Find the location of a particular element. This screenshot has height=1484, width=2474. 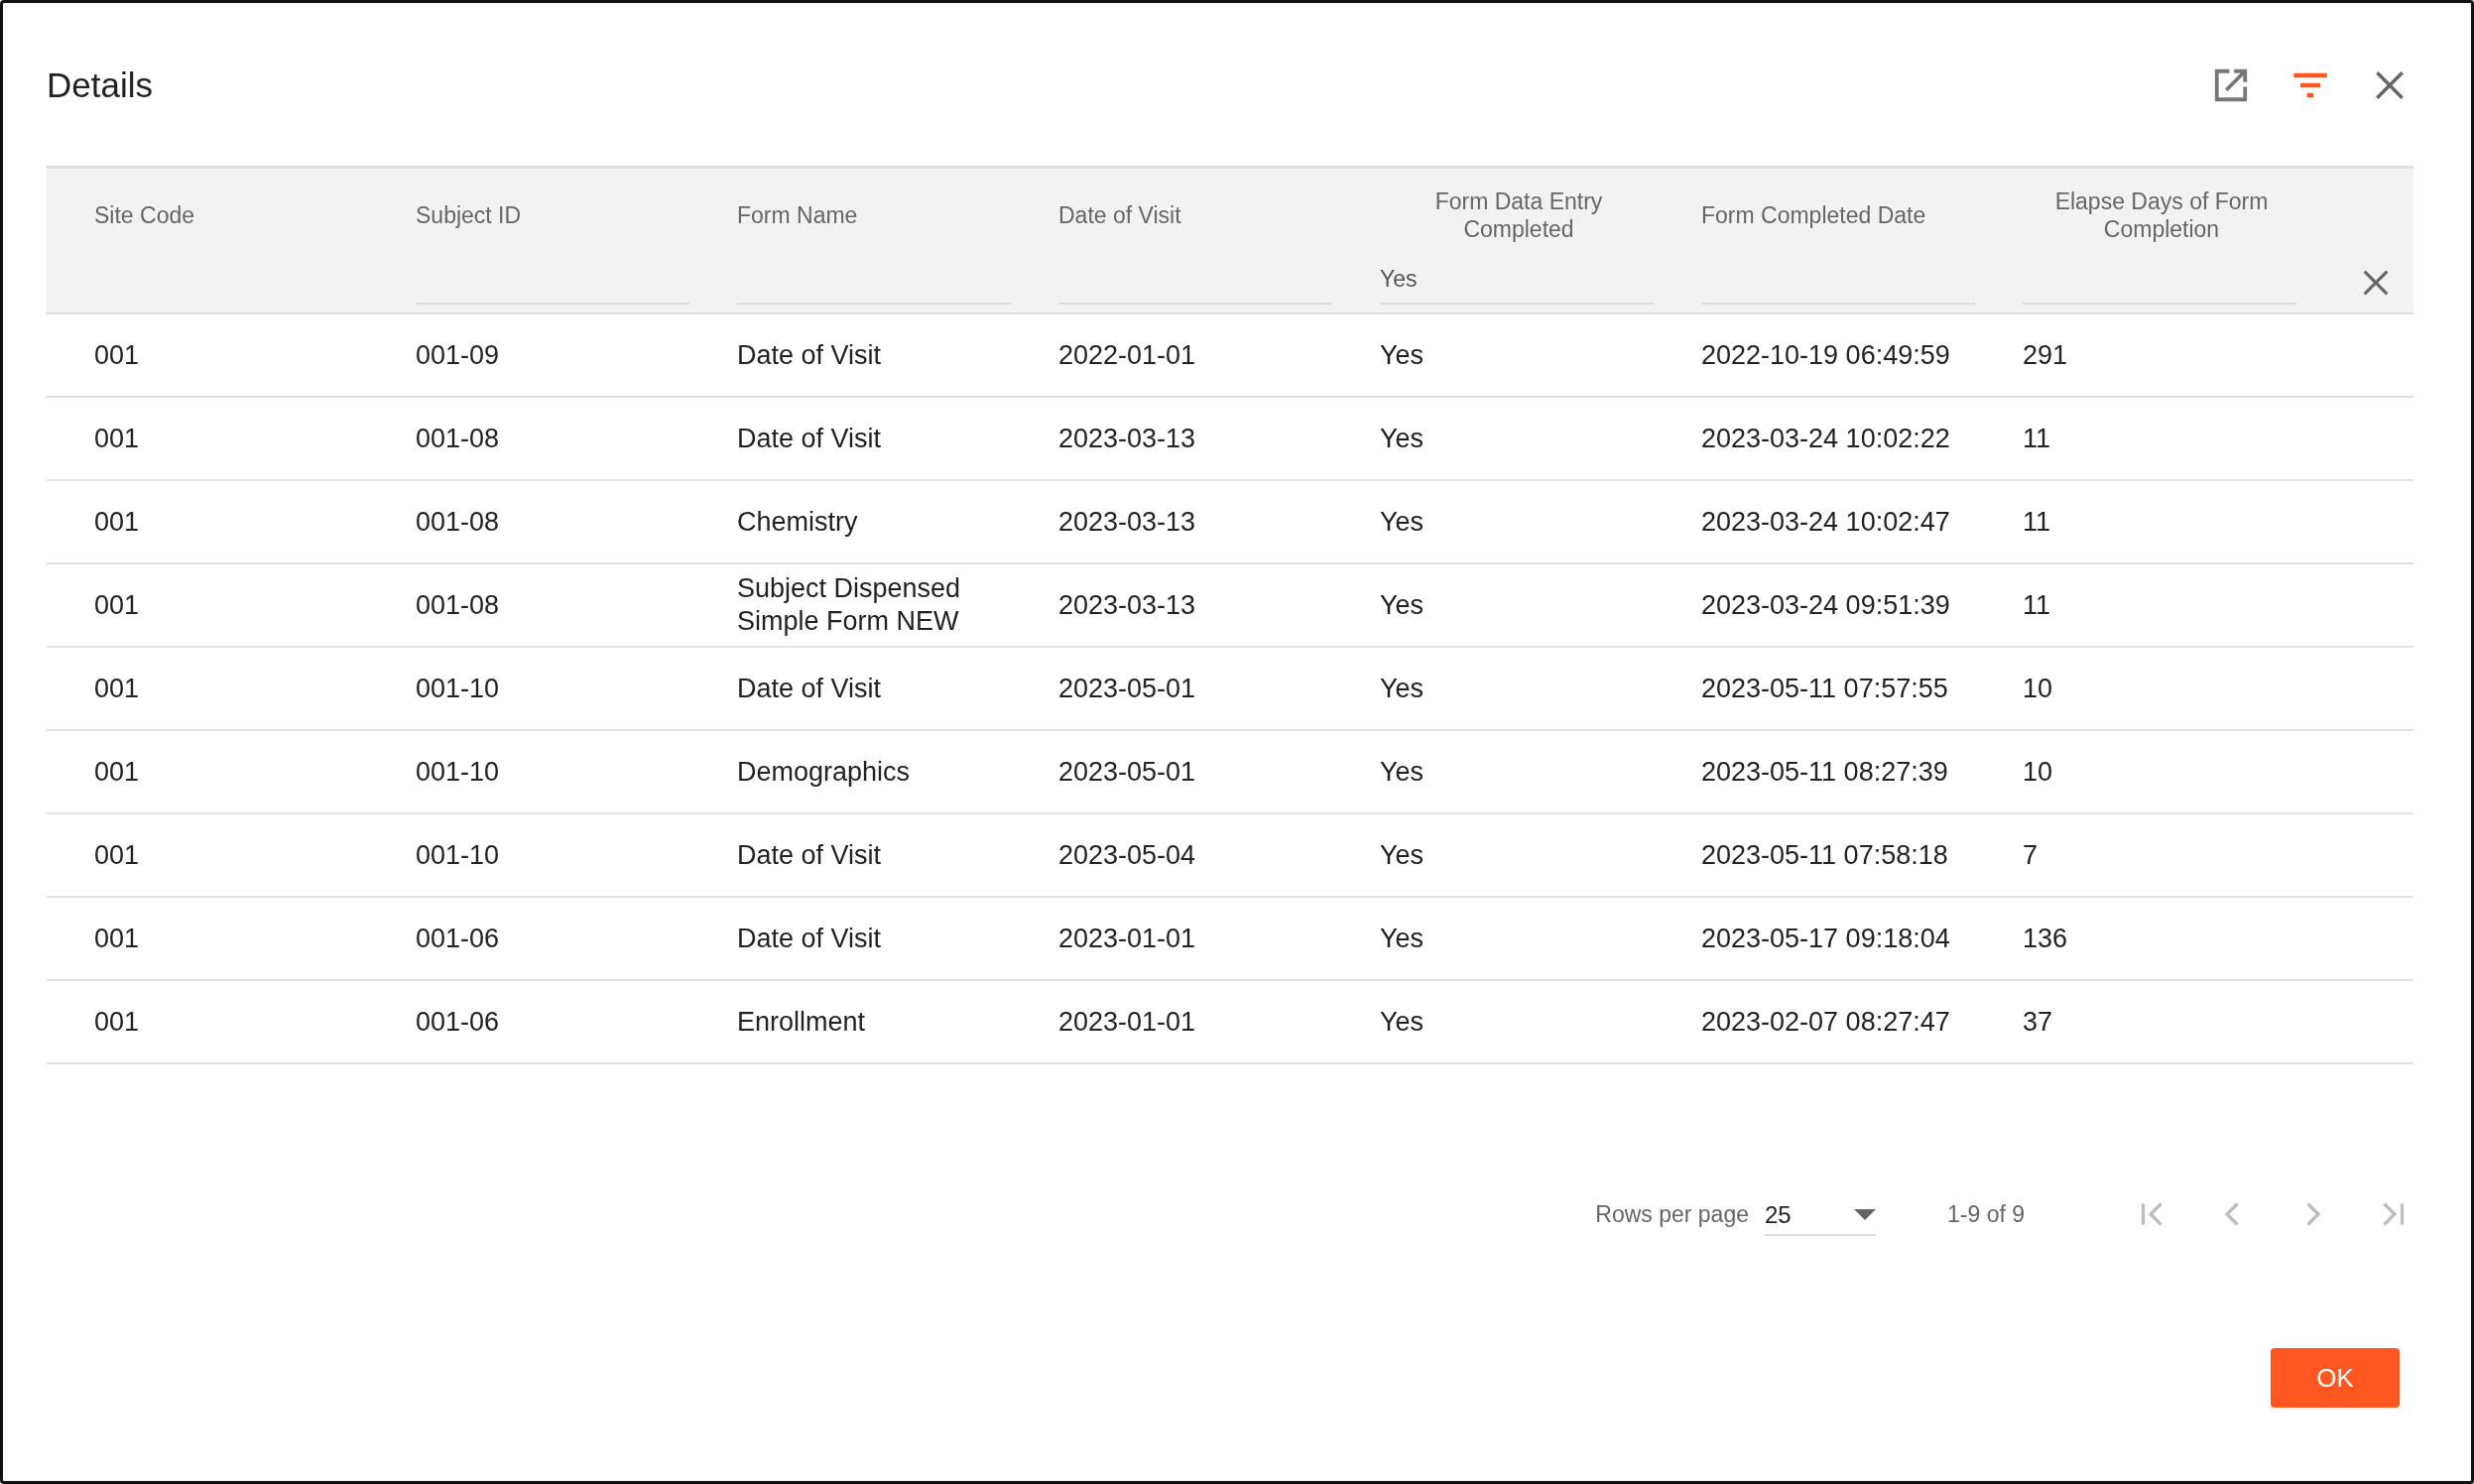

filter-field: Yes is located at coordinates (1517, 285).